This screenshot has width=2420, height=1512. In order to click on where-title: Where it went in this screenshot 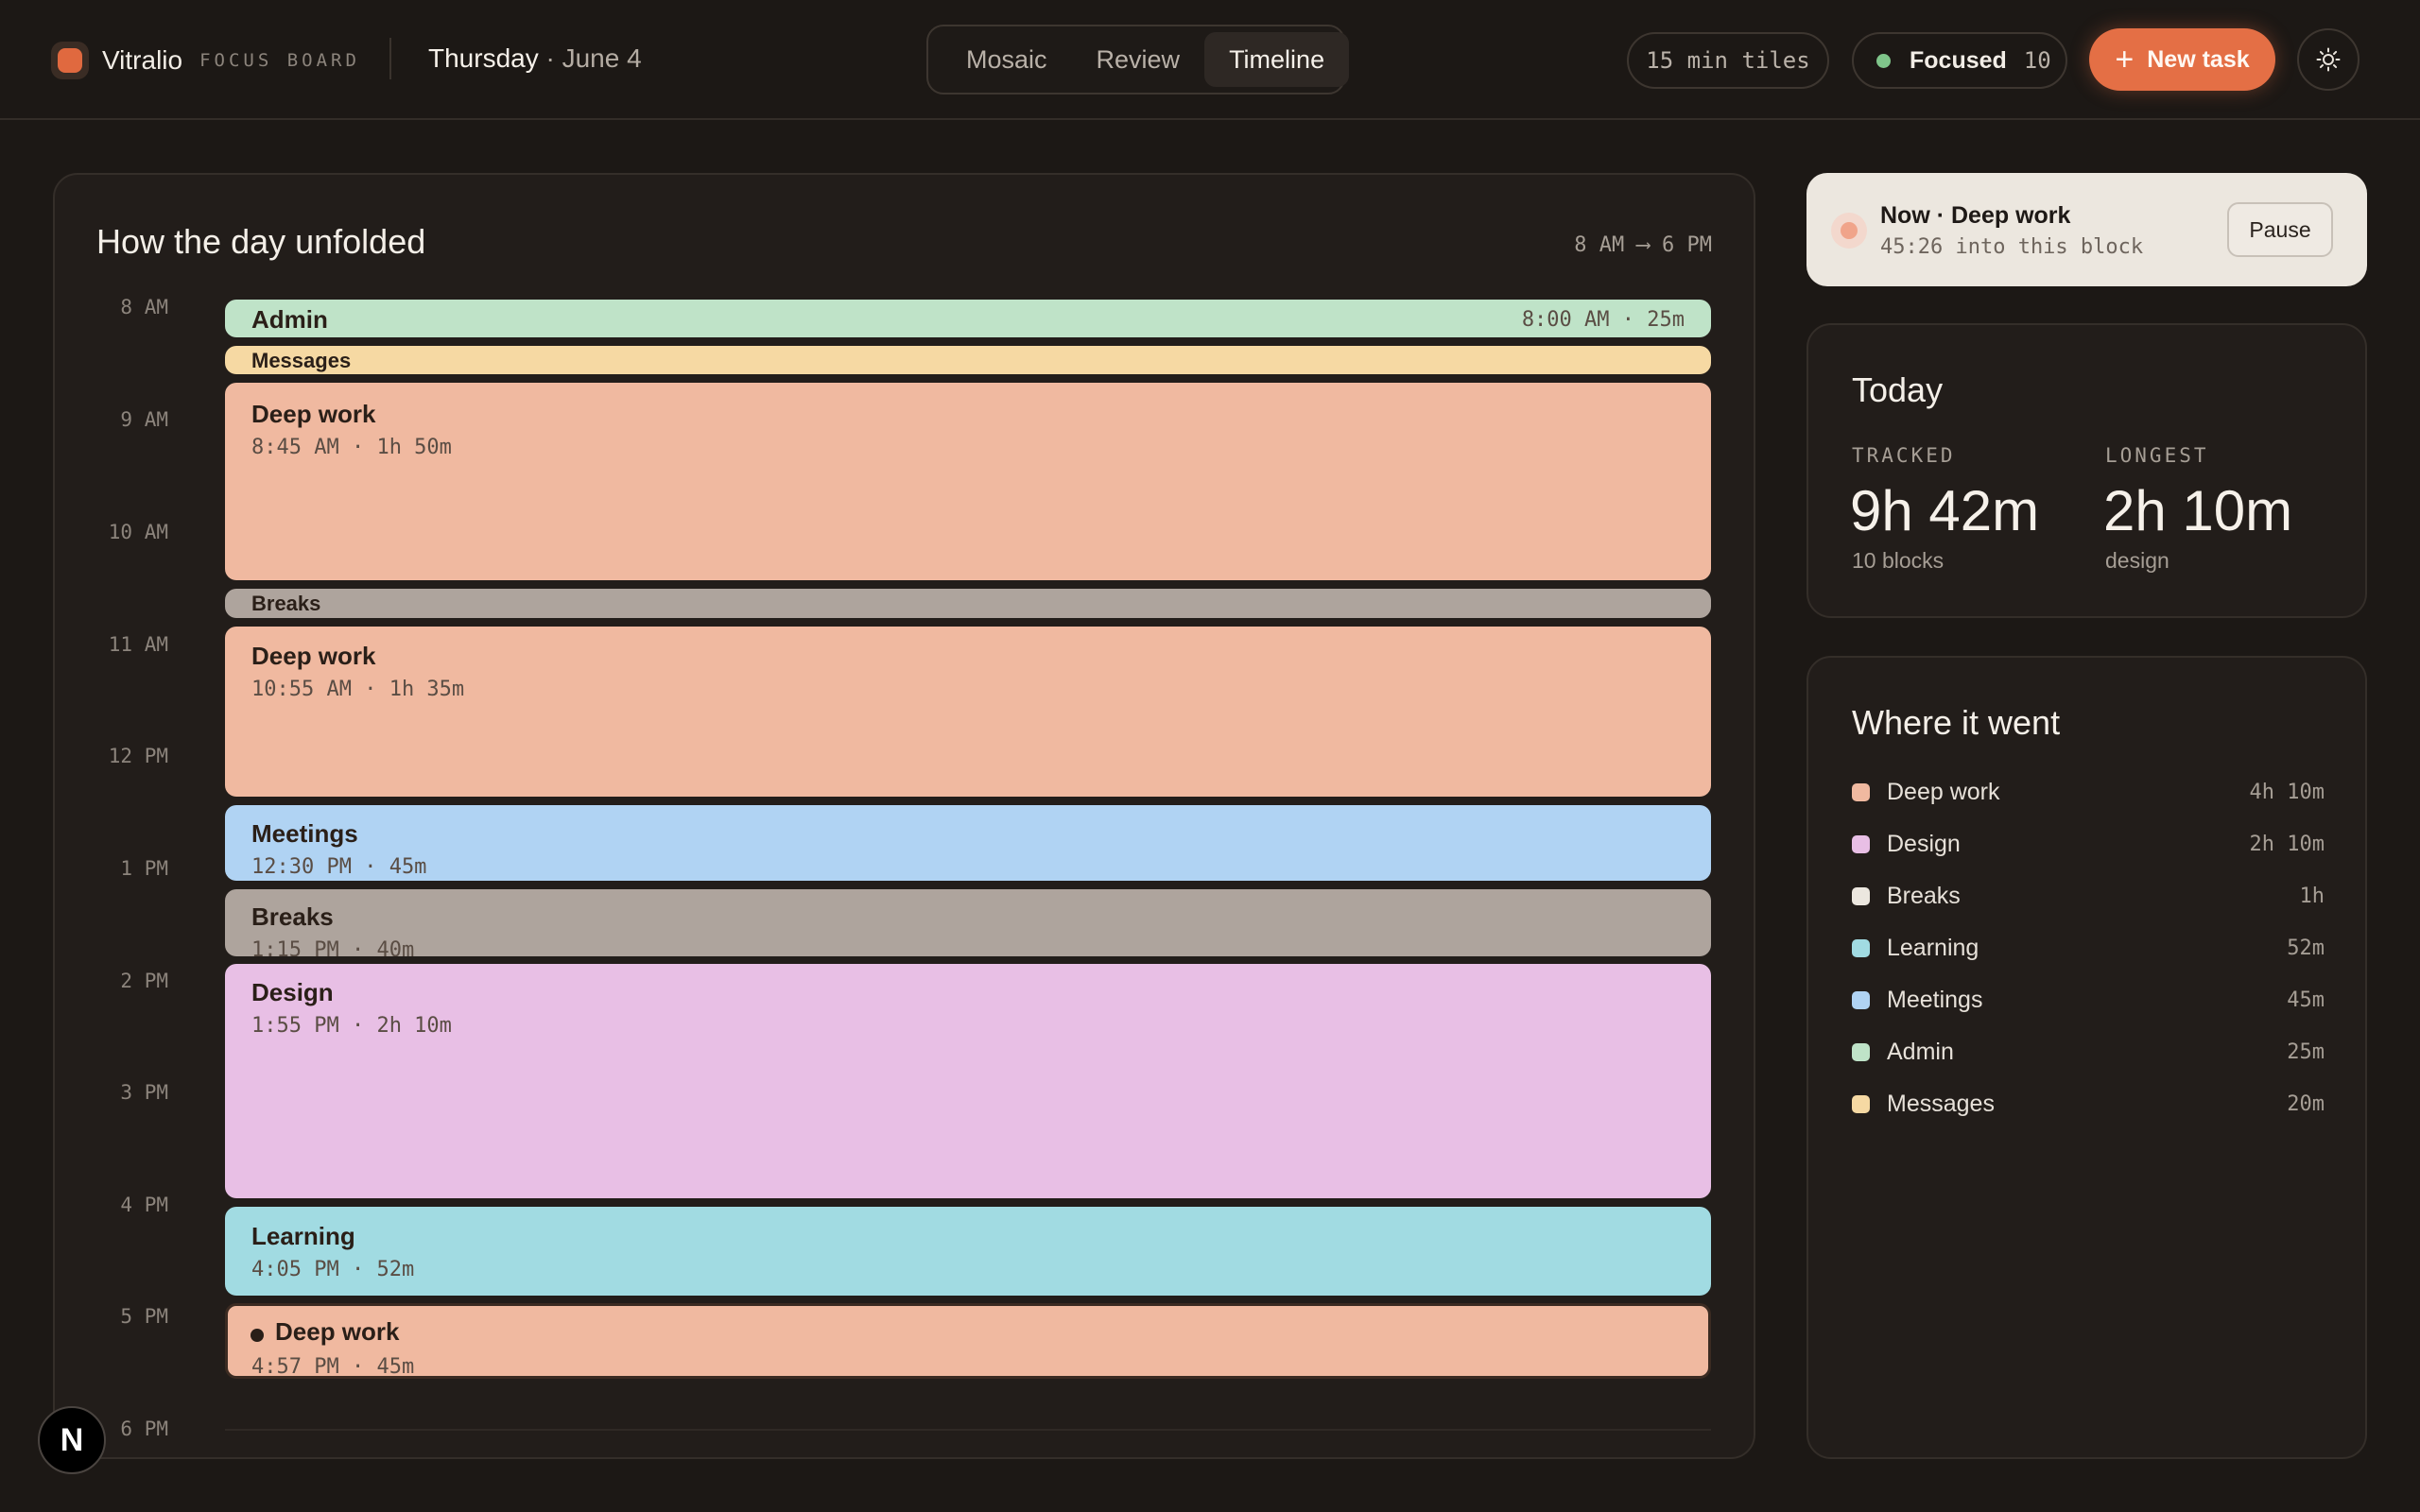, I will do `click(1956, 722)`.